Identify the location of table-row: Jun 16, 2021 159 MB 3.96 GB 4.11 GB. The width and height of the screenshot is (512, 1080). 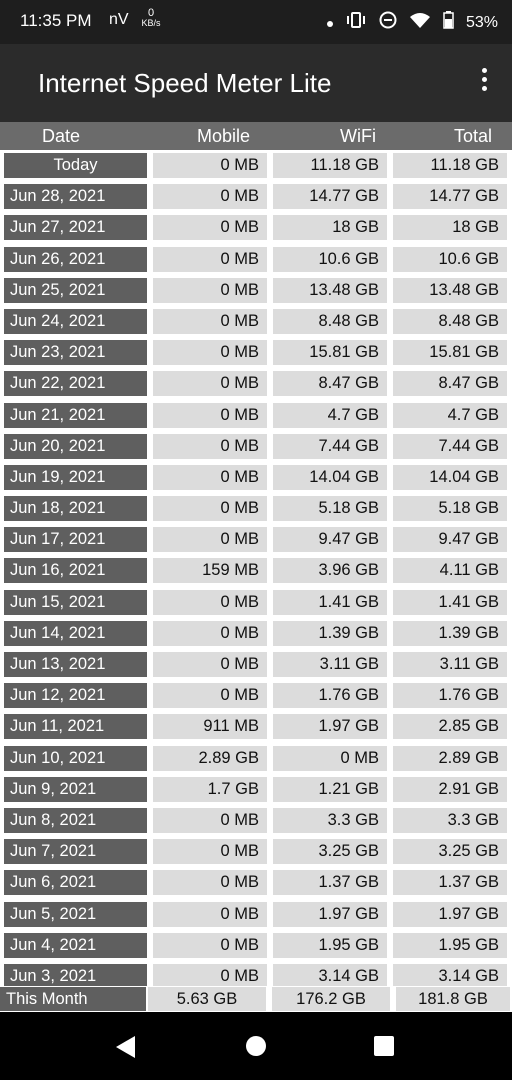
(256, 570).